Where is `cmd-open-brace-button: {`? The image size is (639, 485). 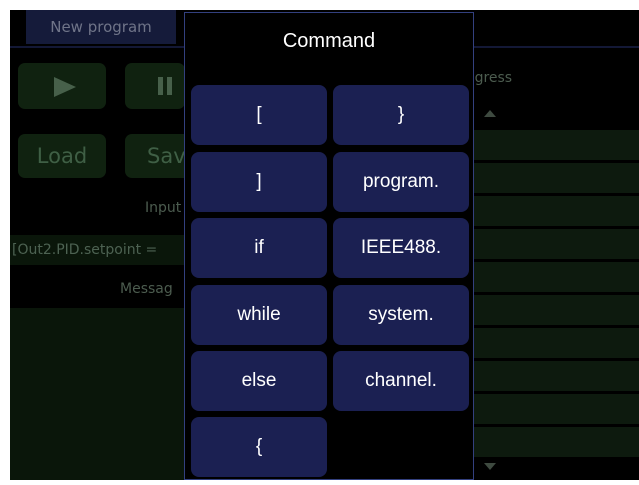 cmd-open-brace-button: { is located at coordinates (259, 447).